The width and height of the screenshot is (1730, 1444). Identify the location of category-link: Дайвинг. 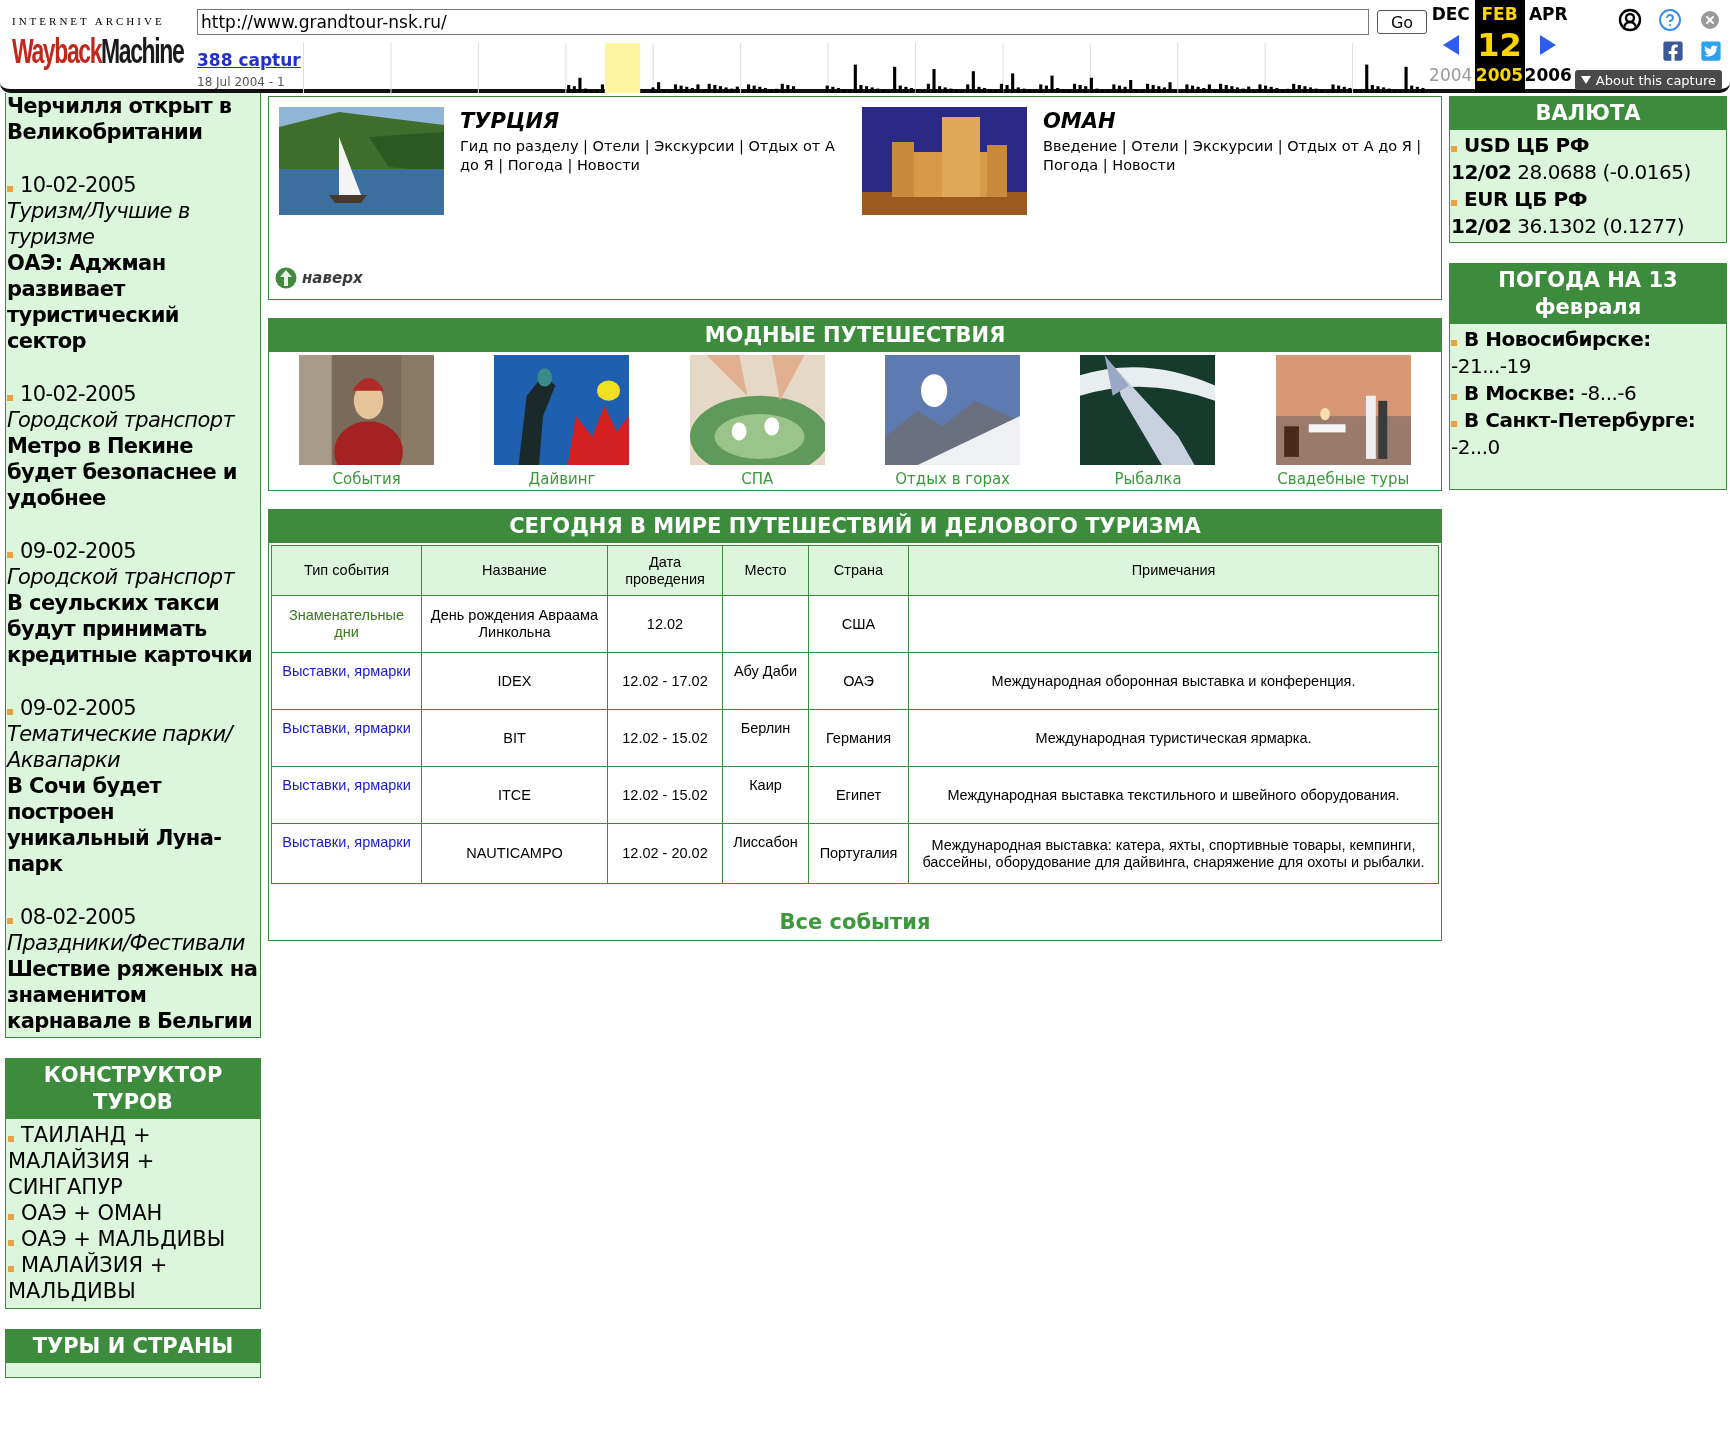
(562, 479).